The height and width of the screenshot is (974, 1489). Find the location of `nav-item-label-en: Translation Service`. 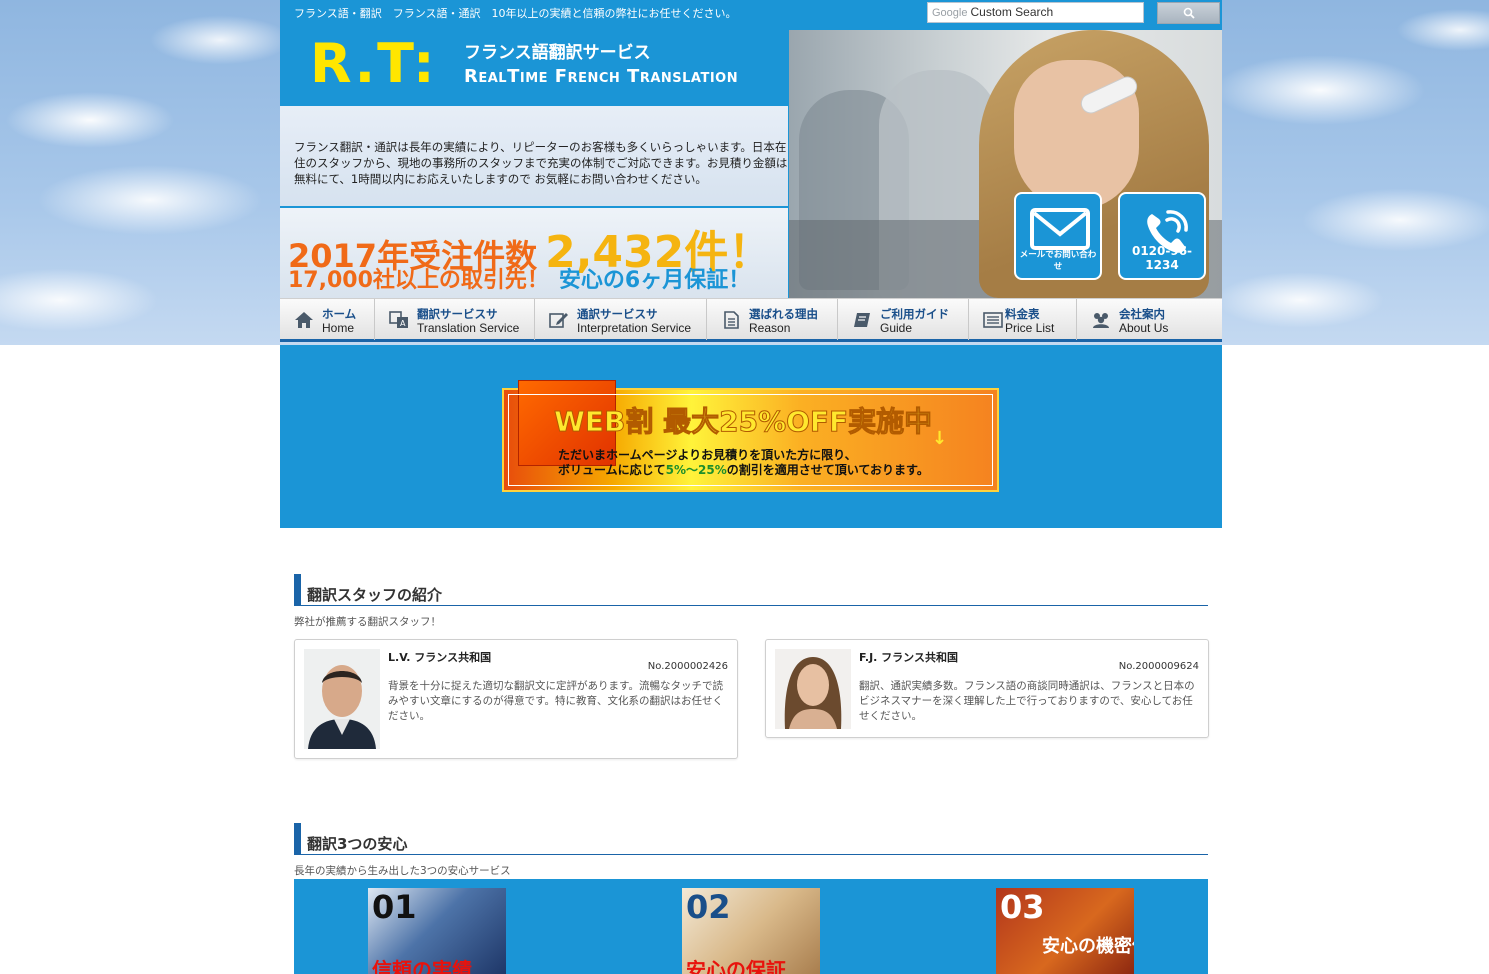

nav-item-label-en: Translation Service is located at coordinates (468, 328).